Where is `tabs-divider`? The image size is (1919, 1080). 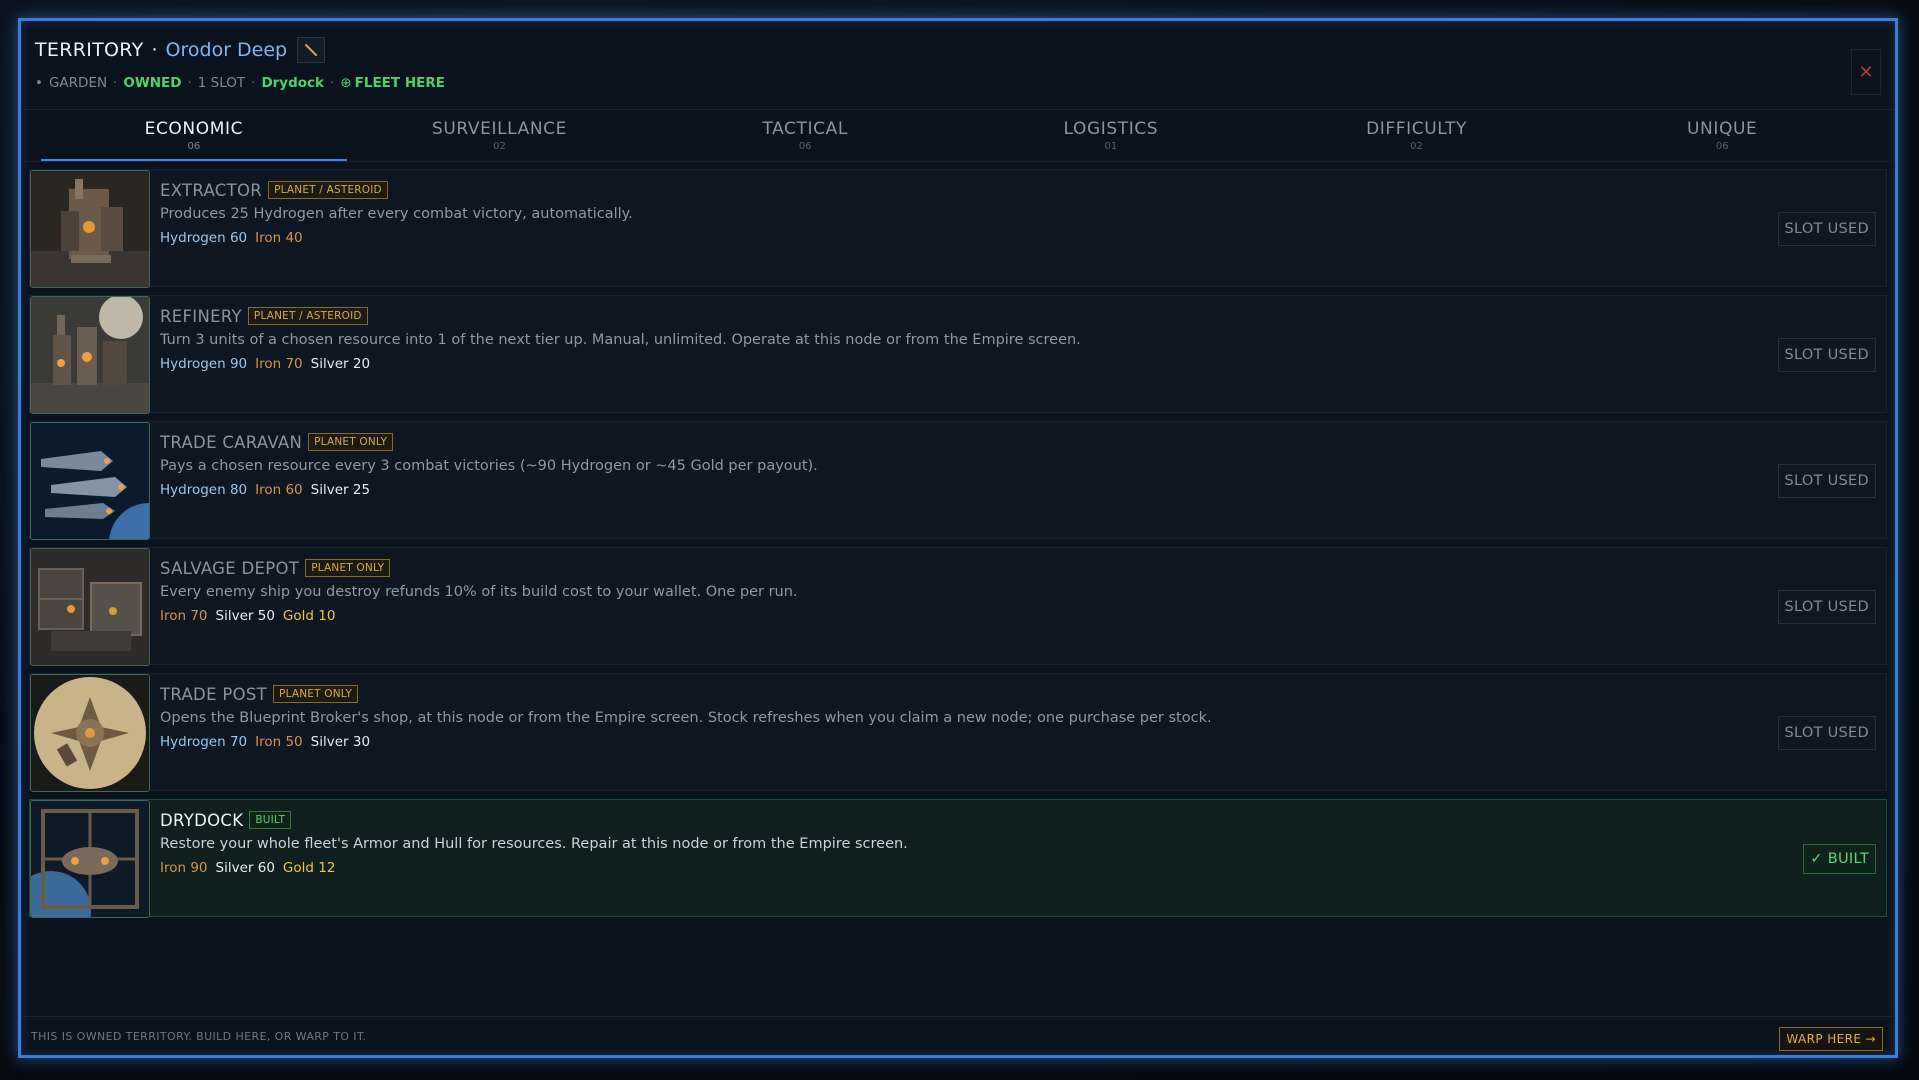
tabs-divider is located at coordinates (958, 161).